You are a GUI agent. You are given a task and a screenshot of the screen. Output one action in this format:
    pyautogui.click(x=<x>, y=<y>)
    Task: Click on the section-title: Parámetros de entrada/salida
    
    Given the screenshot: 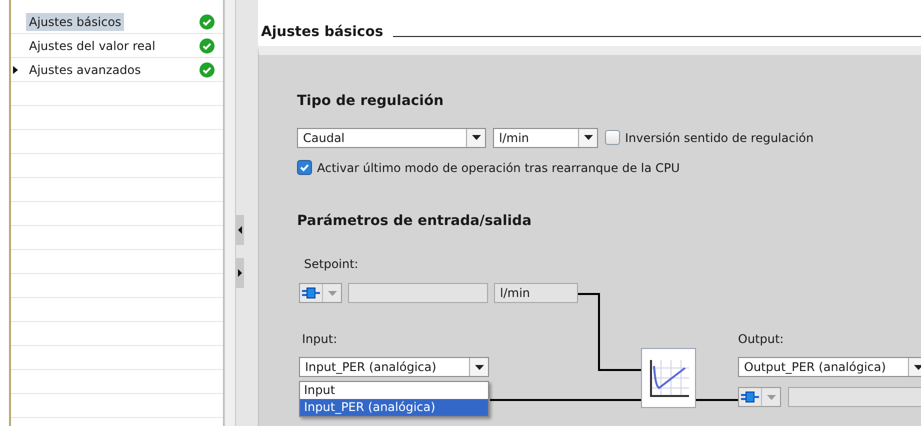 What is the action you would take?
    pyautogui.click(x=415, y=221)
    